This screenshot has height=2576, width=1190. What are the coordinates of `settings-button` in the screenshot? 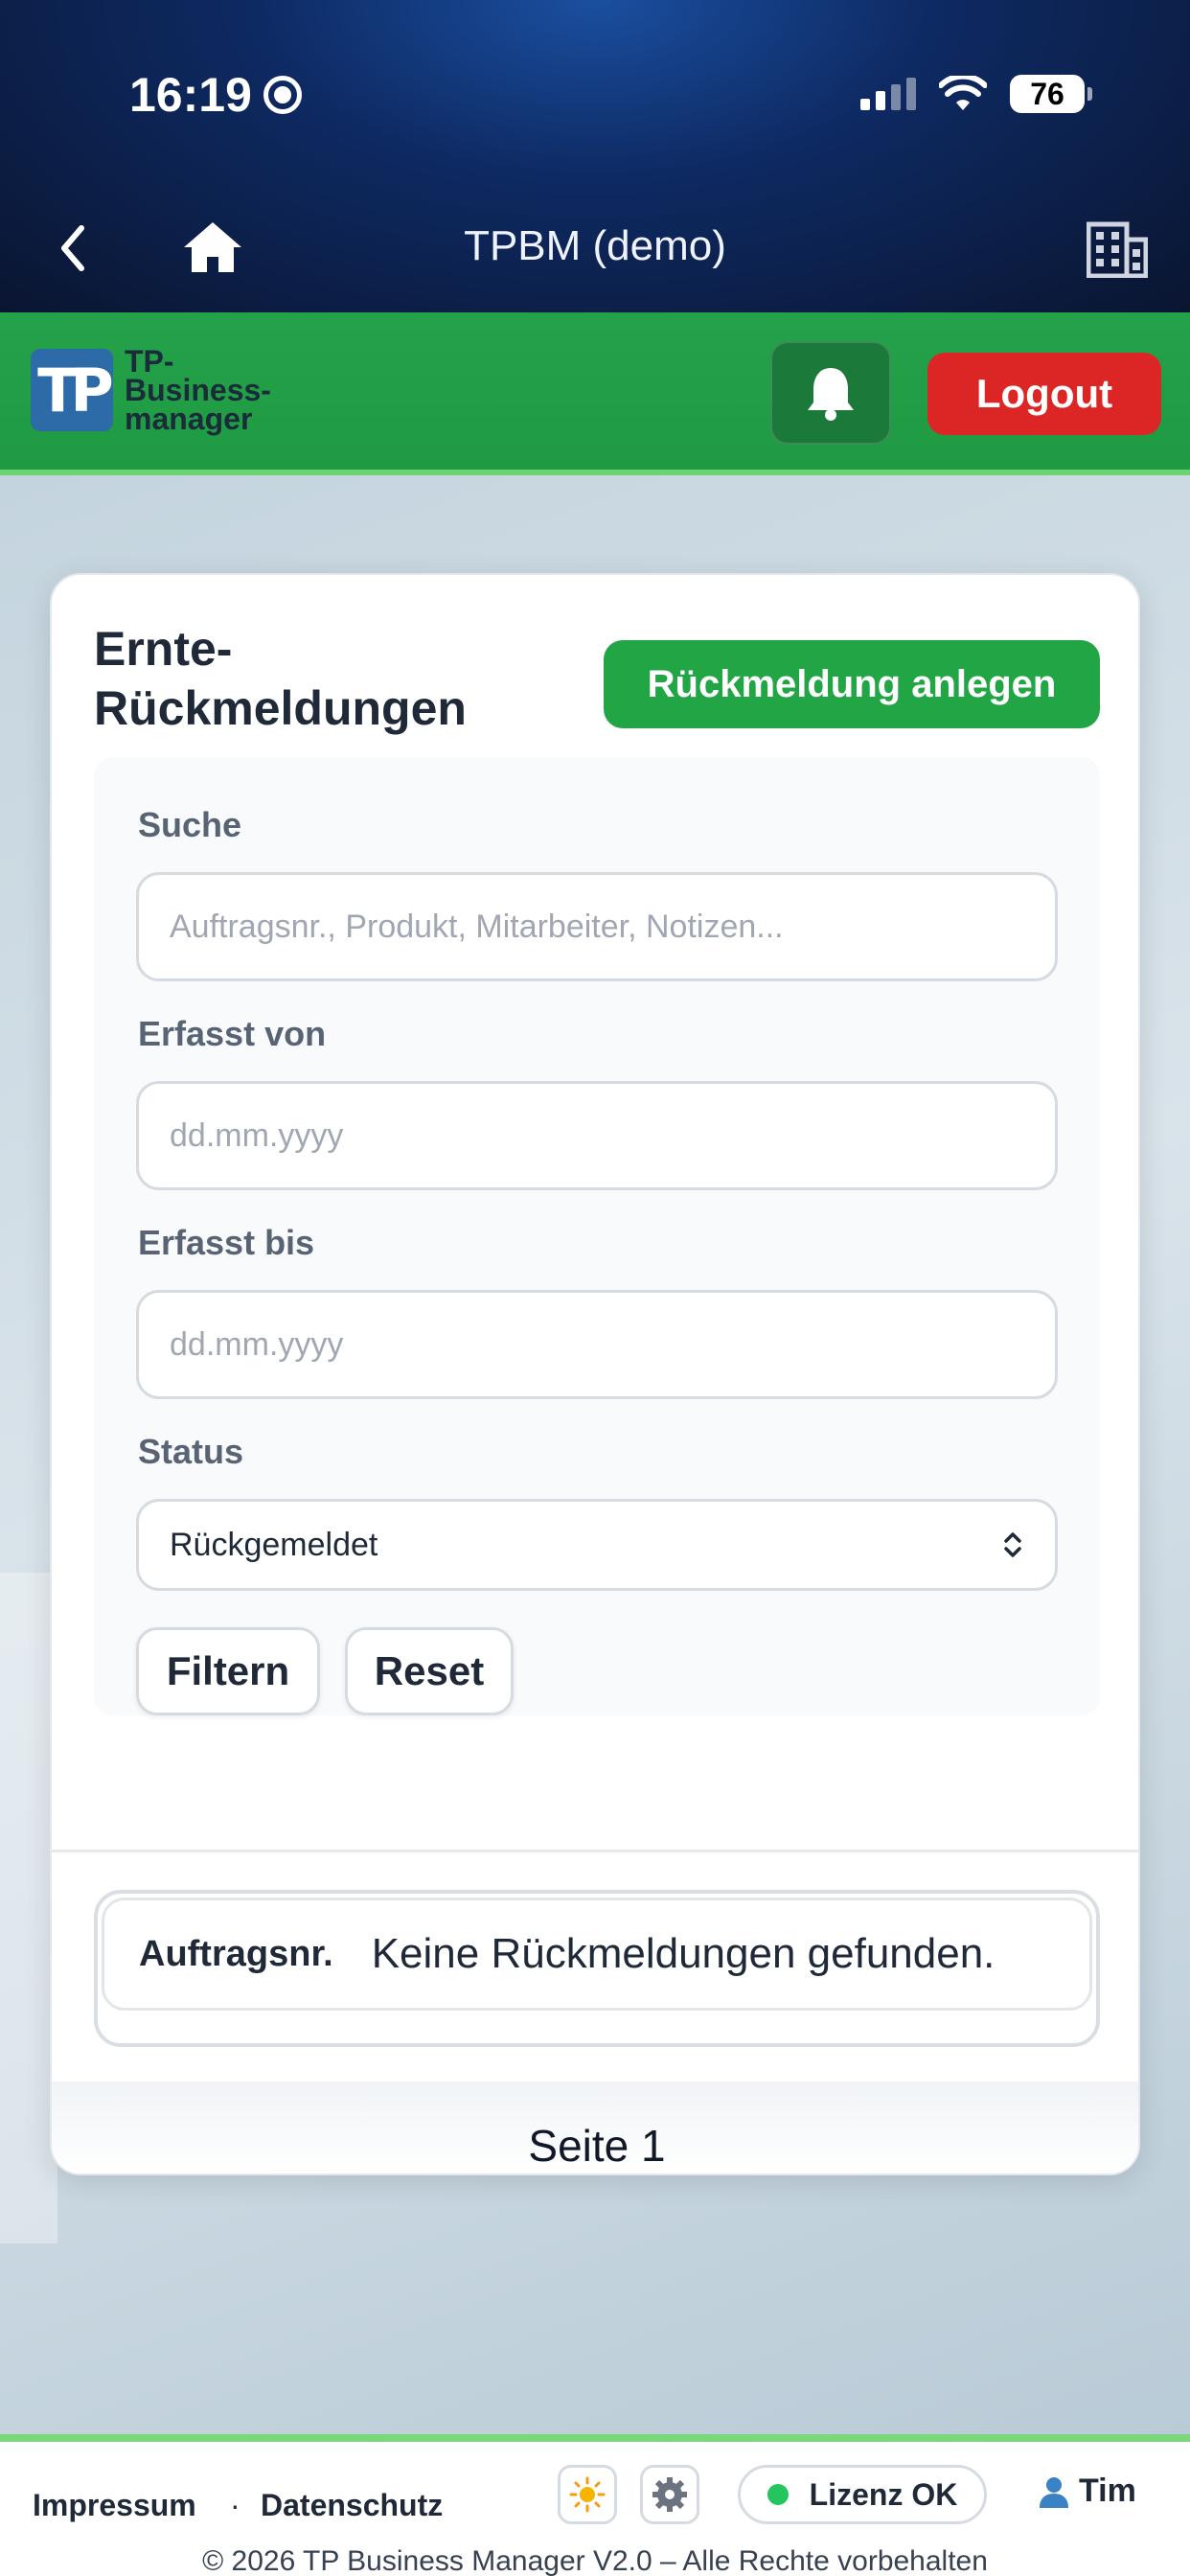 It's located at (669, 2494).